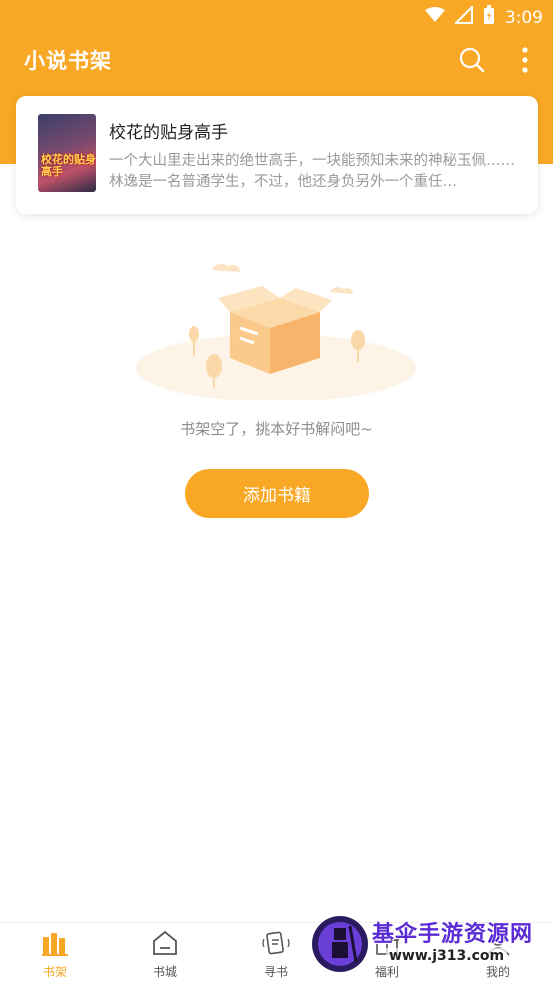 The width and height of the screenshot is (553, 984). I want to click on empty-box-illustration, so click(276, 326).